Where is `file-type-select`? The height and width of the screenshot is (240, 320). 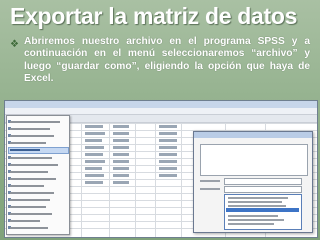
file-type-select is located at coordinates (263, 189).